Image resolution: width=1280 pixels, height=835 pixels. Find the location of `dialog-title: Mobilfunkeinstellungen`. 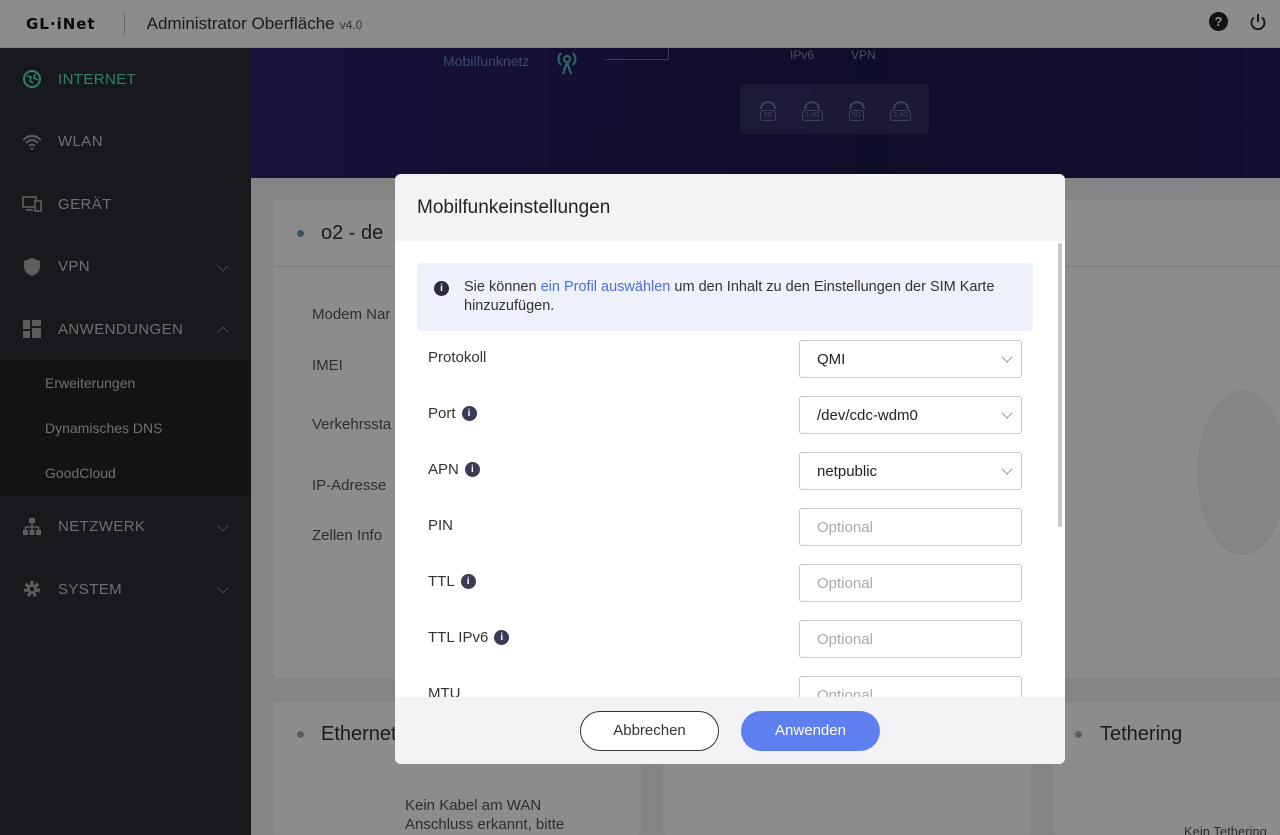

dialog-title: Mobilfunkeinstellungen is located at coordinates (514, 207).